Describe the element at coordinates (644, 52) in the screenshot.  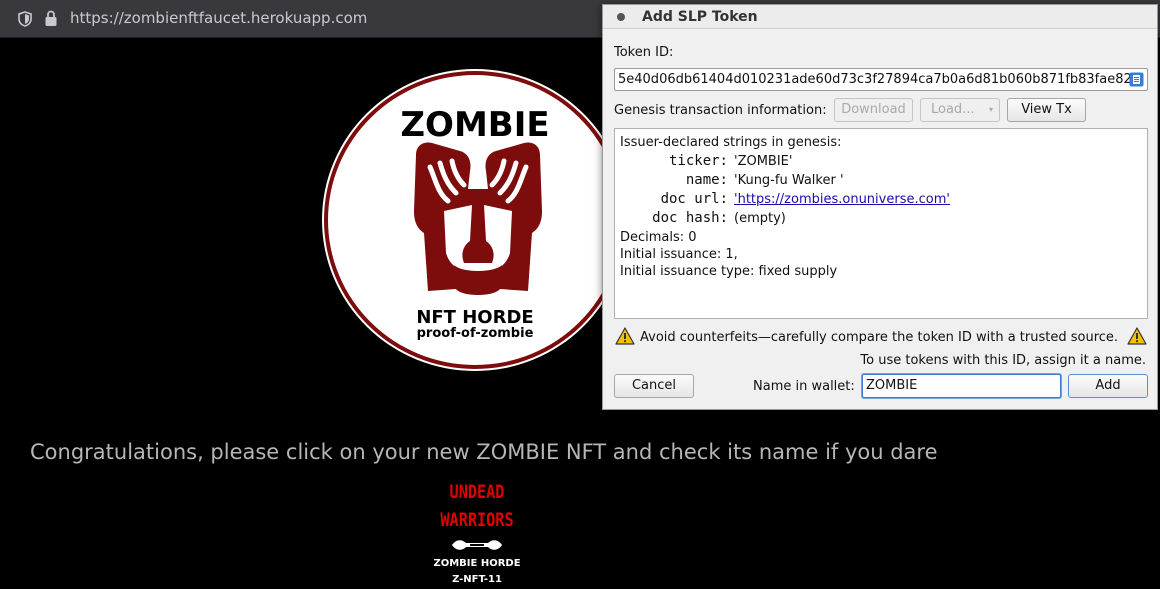
I see `token-id-label: Token ID:` at that location.